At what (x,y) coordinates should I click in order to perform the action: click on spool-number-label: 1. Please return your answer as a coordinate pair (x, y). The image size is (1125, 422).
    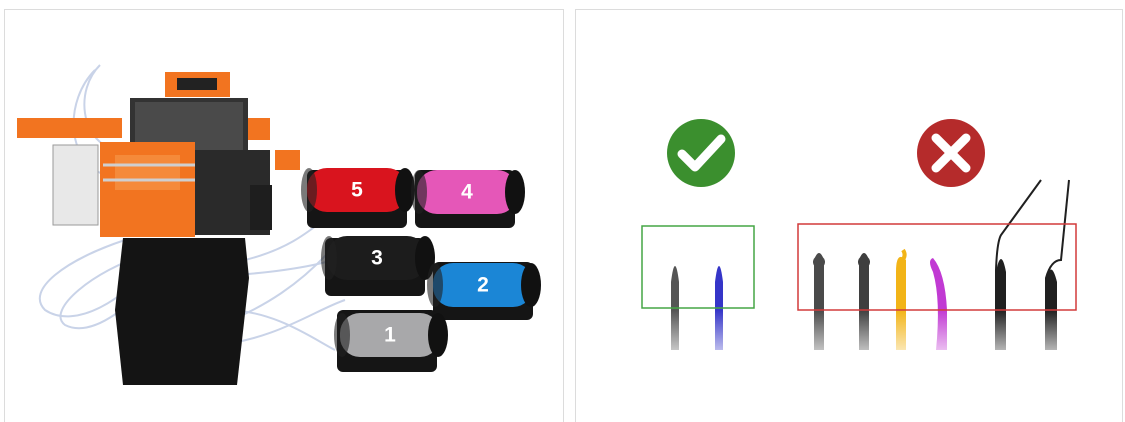
    Looking at the image, I should click on (390, 335).